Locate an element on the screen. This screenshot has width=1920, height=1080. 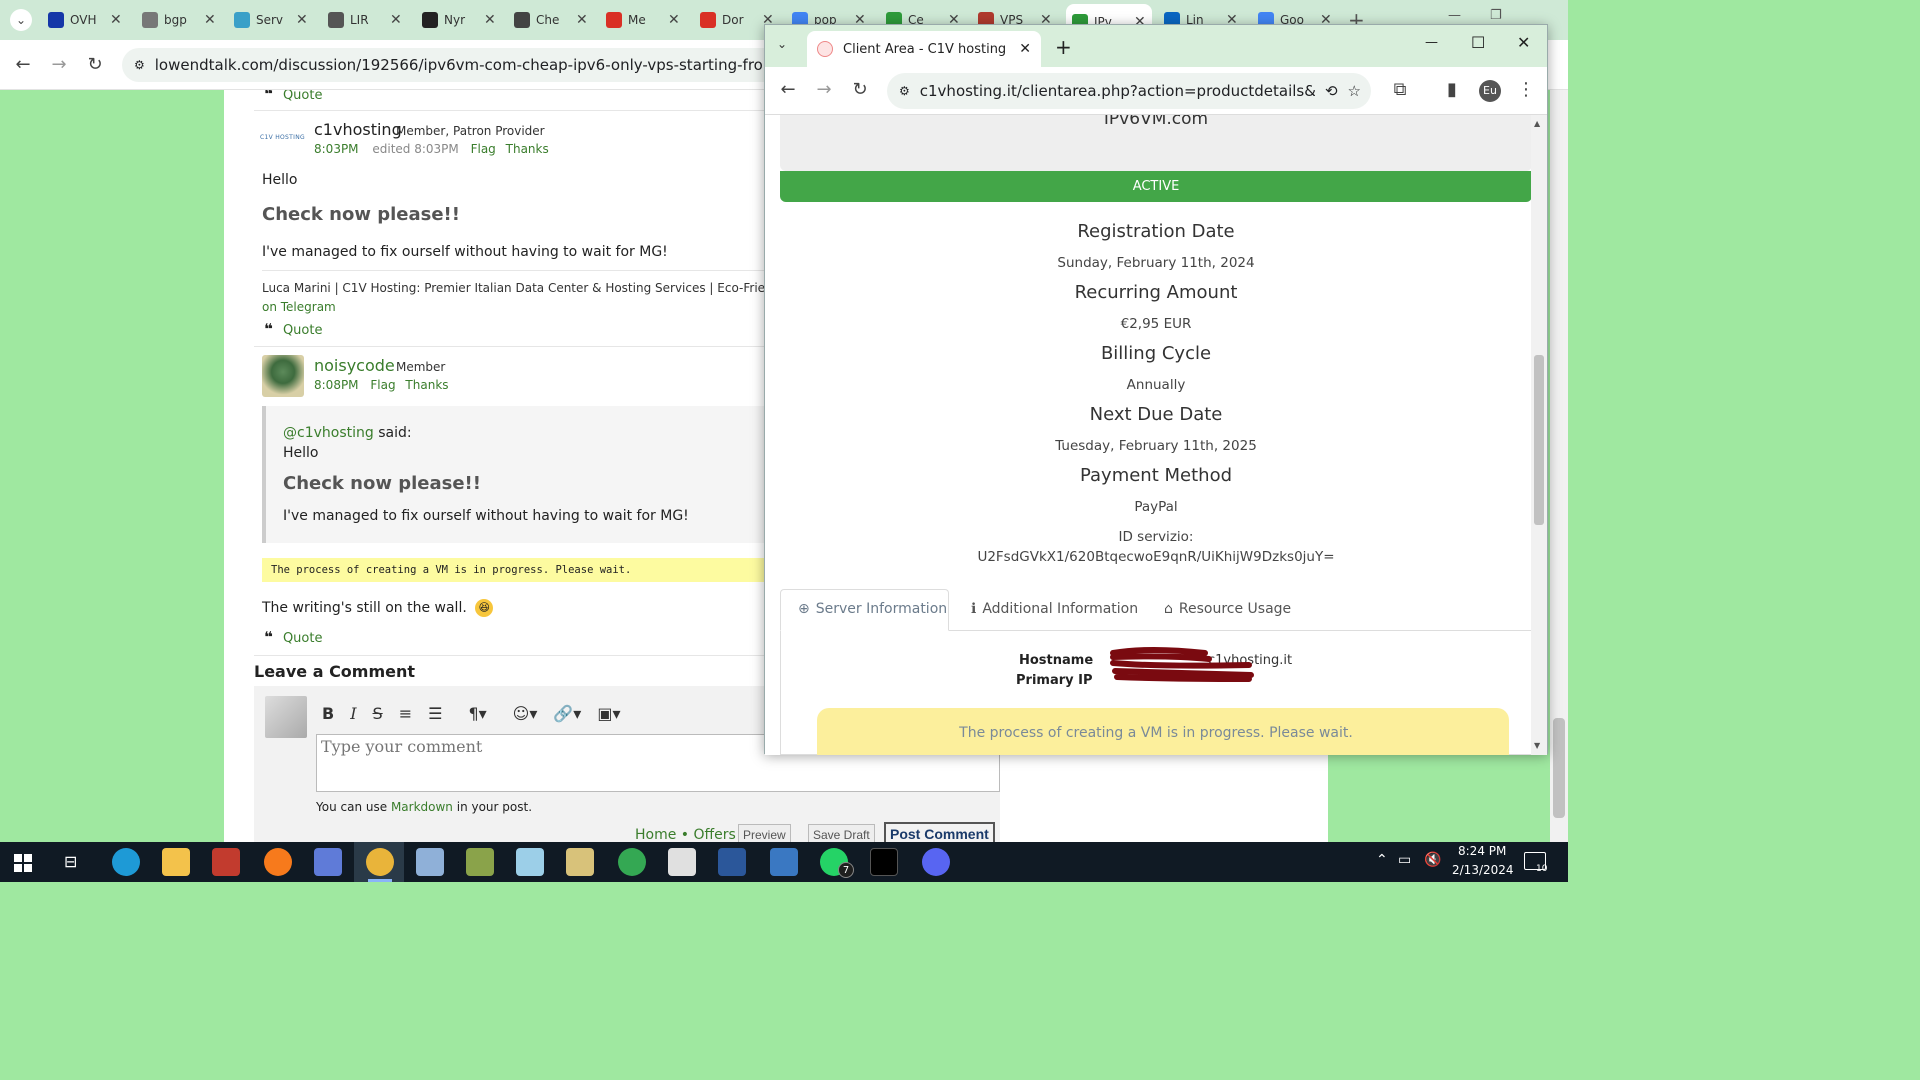
clock-time: 8:24 PM is located at coordinates (1482, 851).